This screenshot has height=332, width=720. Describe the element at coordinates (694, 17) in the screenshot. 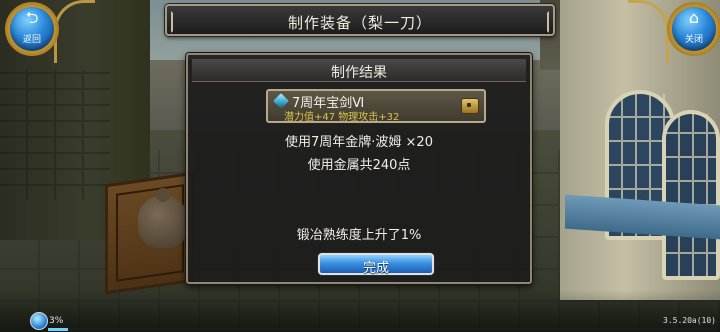

I see `home-icon: ⌂` at that location.